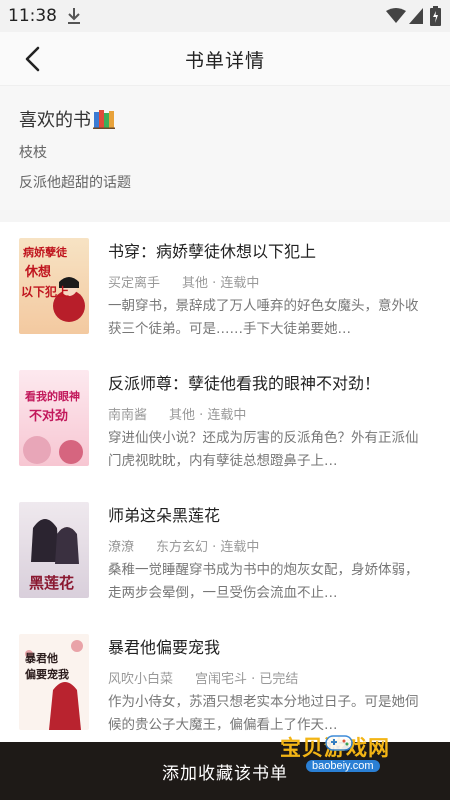  I want to click on watermark-logo: 宝贝游戏网 baobeiy.com, so click(360, 754).